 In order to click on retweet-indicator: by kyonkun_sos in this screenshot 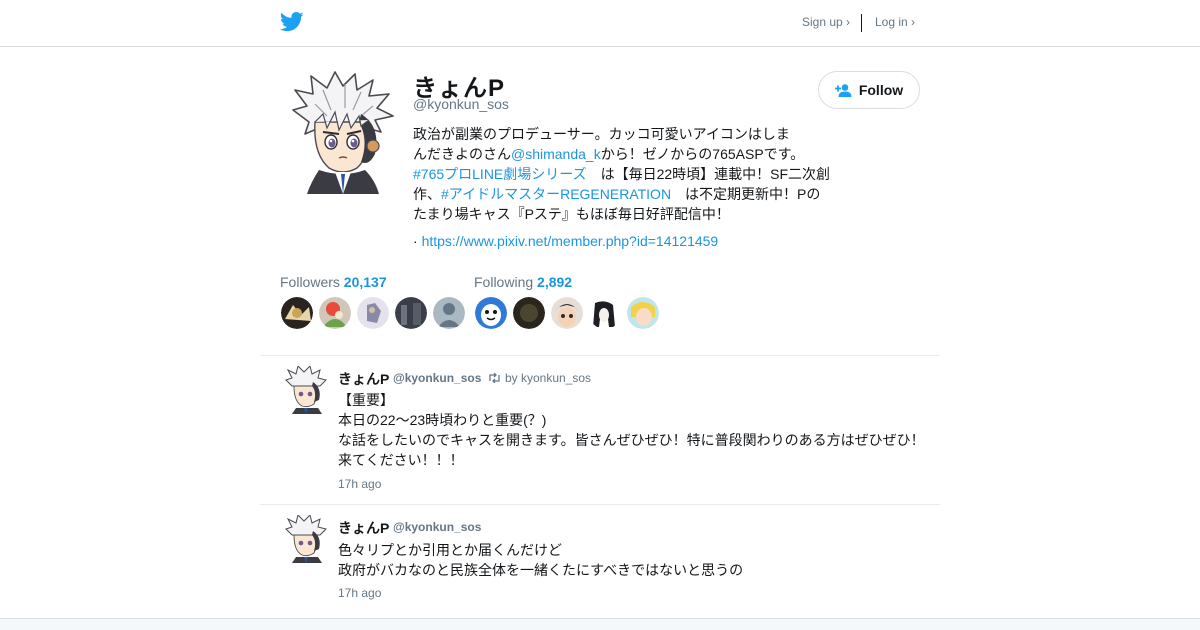, I will do `click(539, 378)`.